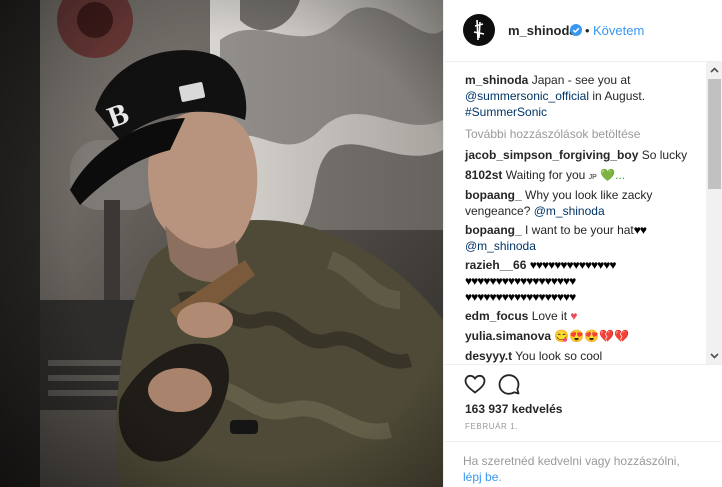 Image resolution: width=722 pixels, height=487 pixels. I want to click on caption-text-1: Japan - see you at, so click(581, 80).